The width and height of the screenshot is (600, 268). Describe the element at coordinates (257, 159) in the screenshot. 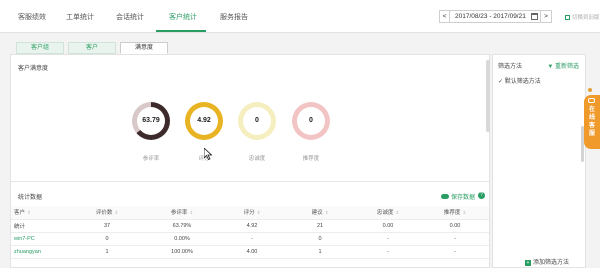

I see `loyalty-label: 忠诚度` at that location.